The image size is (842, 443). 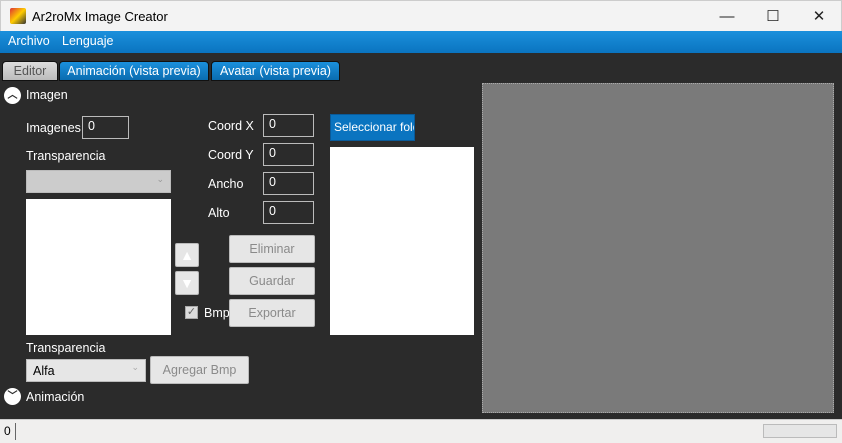 I want to click on alto-label: Alto, so click(x=219, y=213).